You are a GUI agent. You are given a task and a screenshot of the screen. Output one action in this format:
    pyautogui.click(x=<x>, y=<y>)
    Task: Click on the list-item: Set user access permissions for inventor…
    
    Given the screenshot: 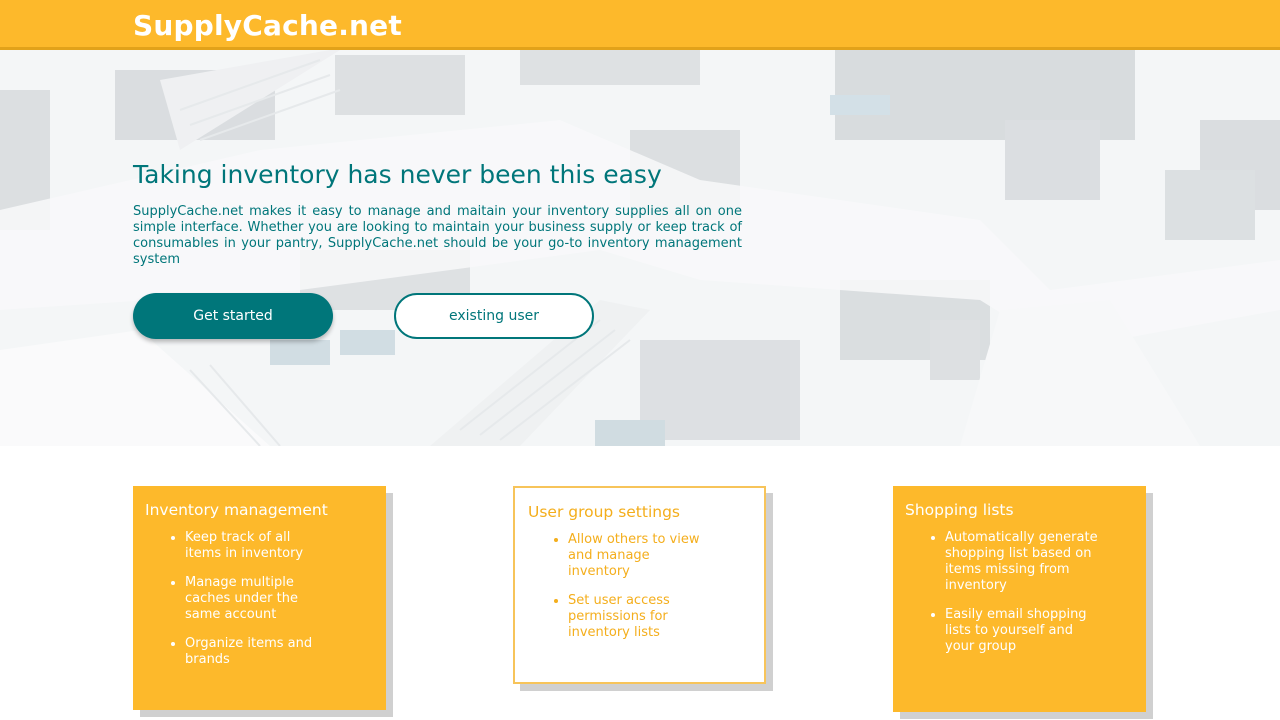 What is the action you would take?
    pyautogui.click(x=638, y=617)
    